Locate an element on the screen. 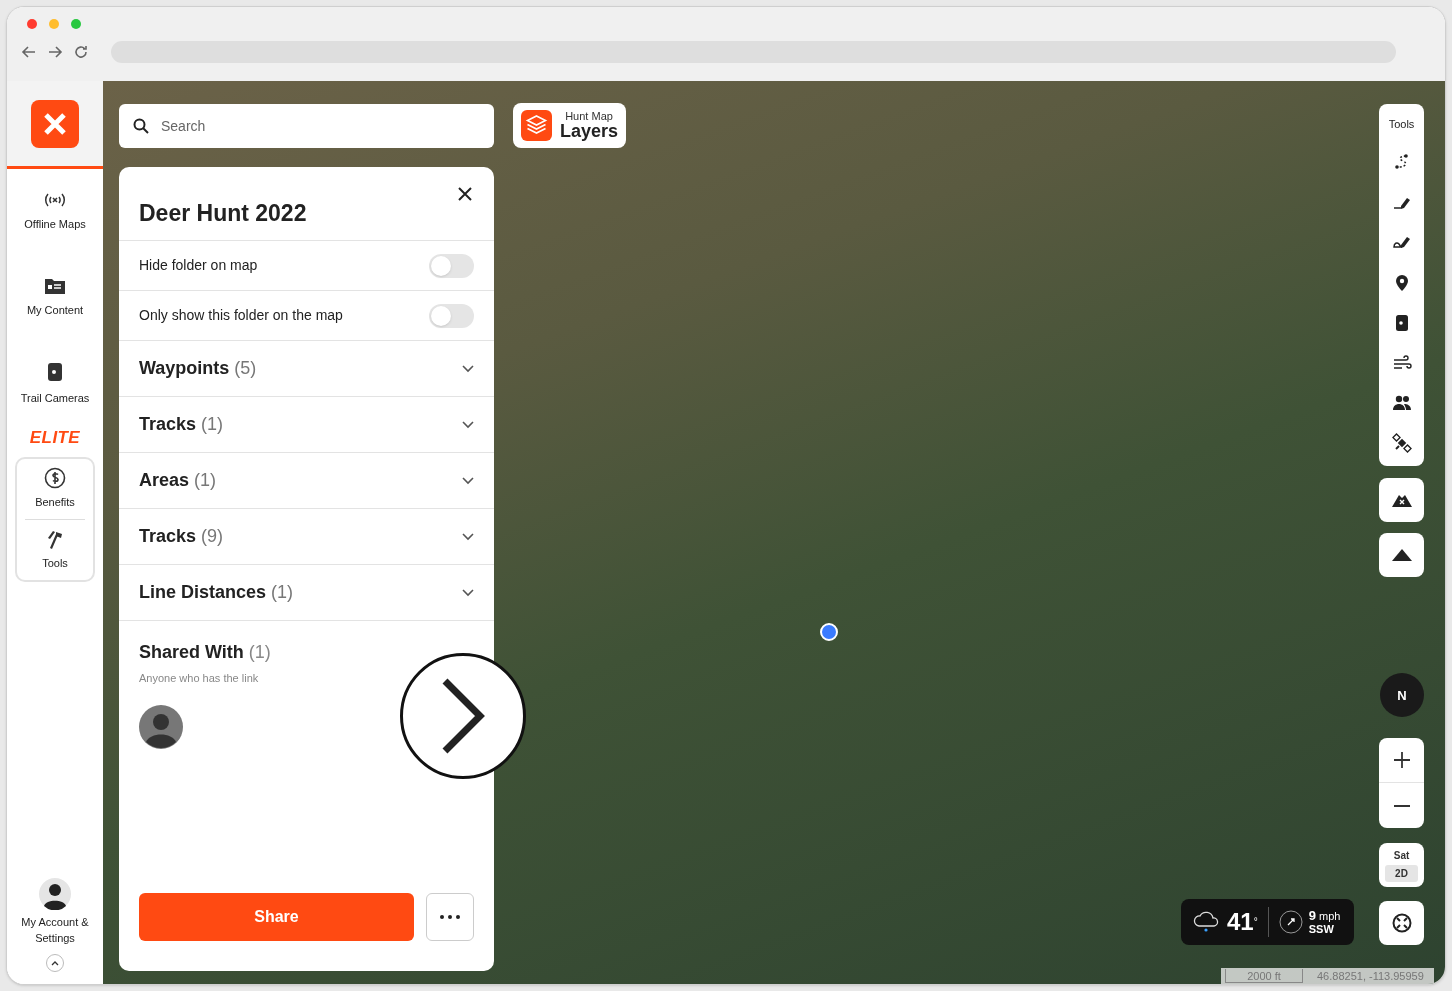  section-label: Waypoints (5) is located at coordinates (198, 368).